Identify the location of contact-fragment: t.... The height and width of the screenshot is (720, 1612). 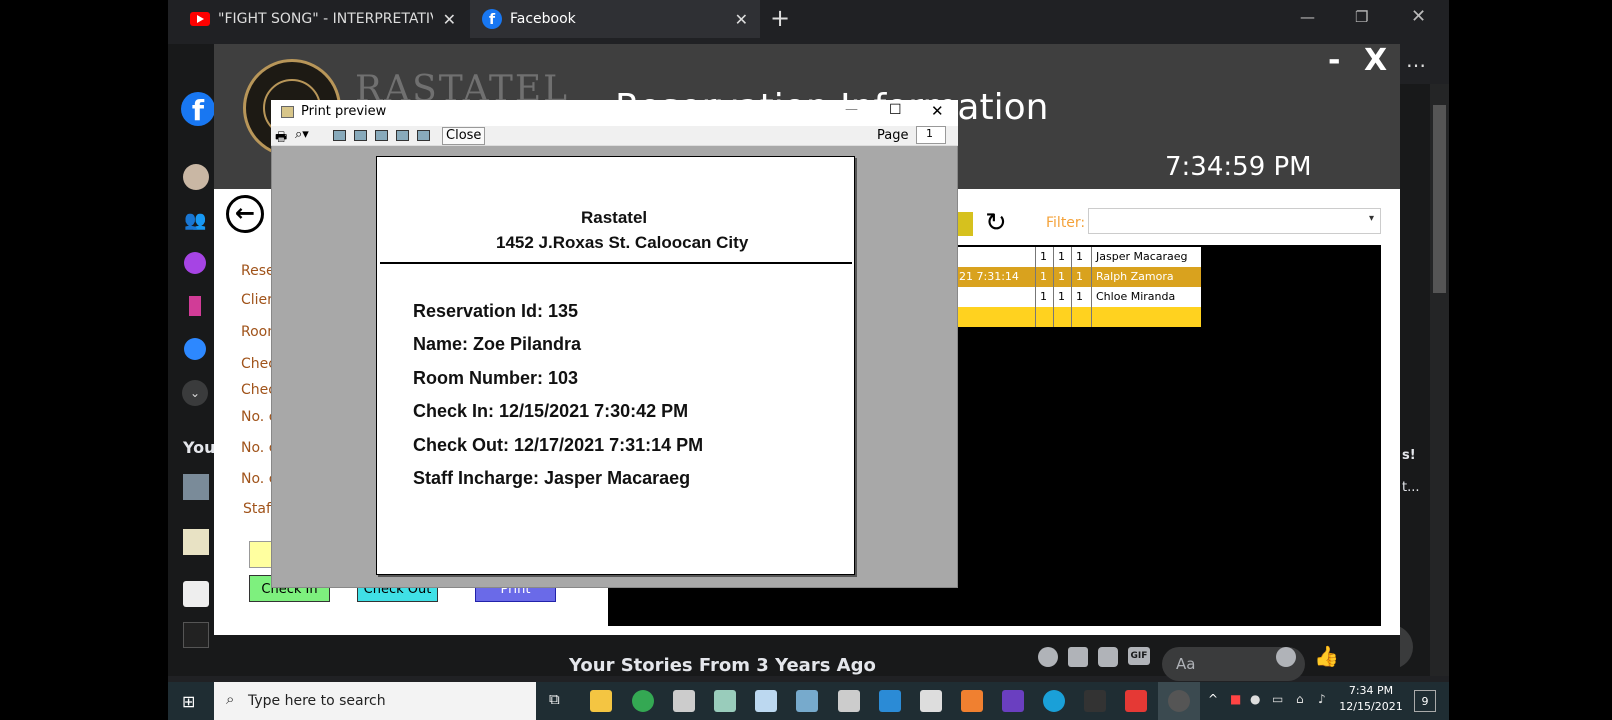
(1411, 487).